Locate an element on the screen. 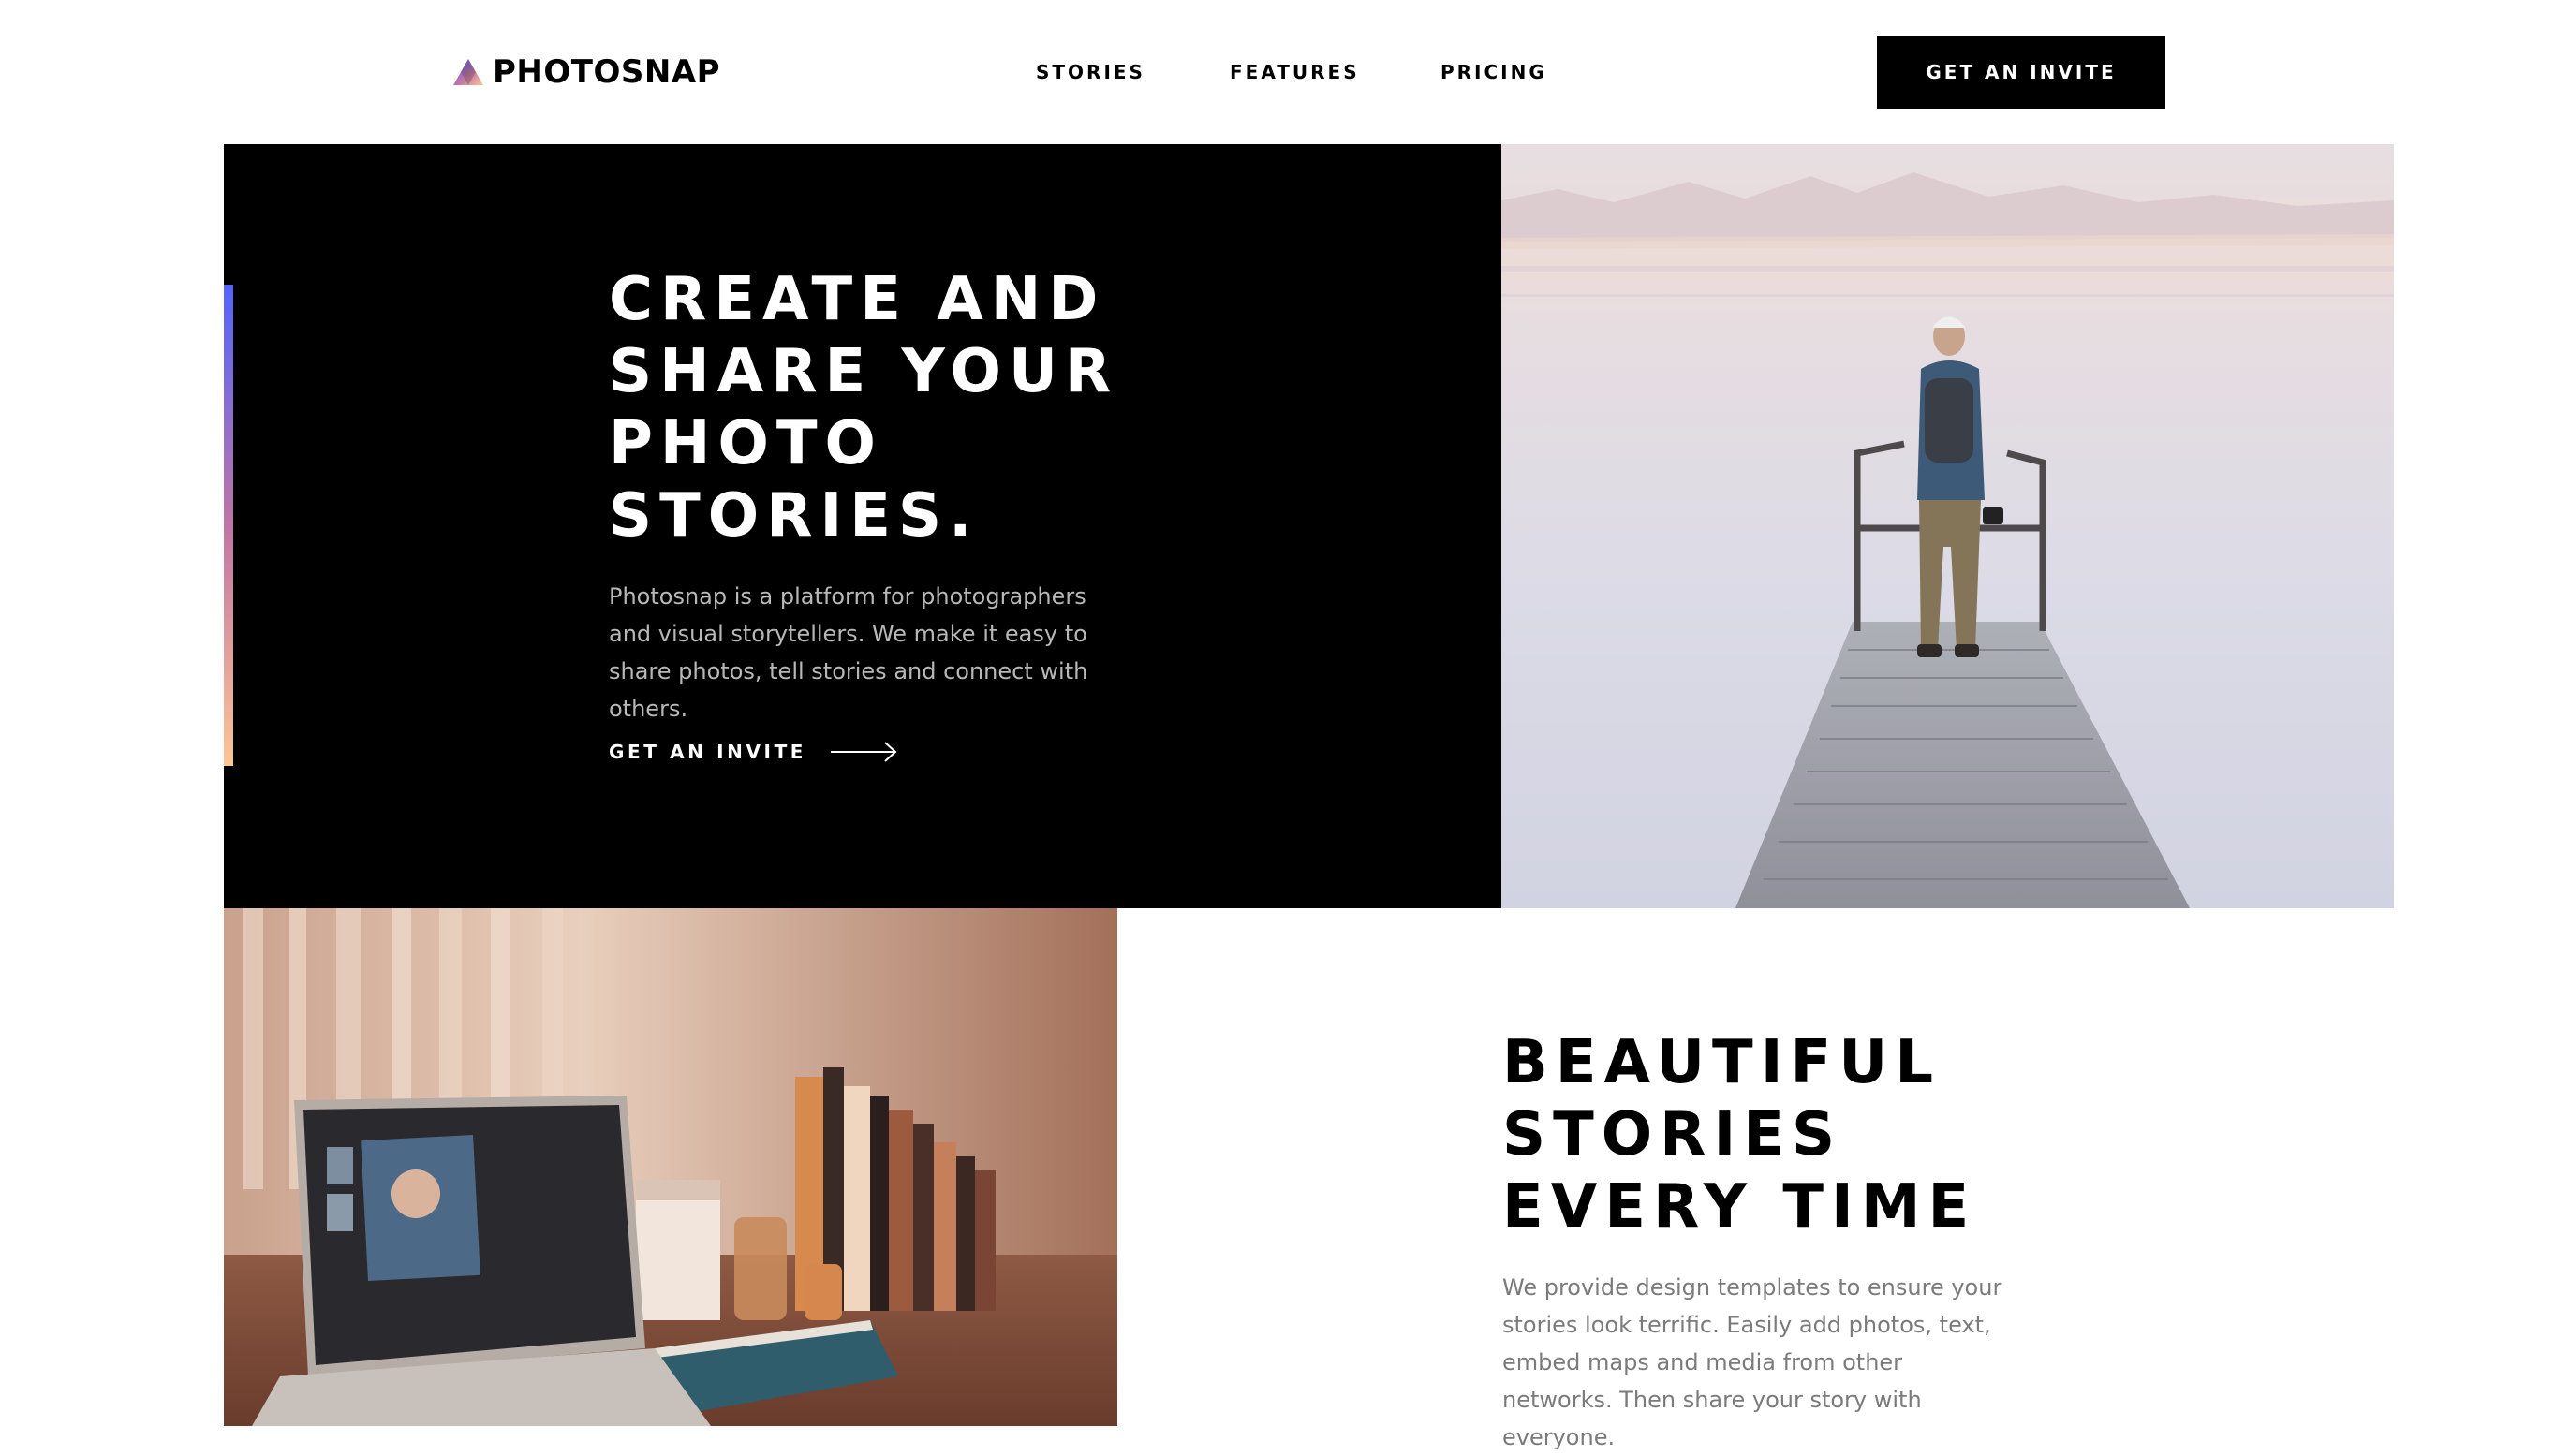  laptop-desk-photo is located at coordinates (670, 1167).